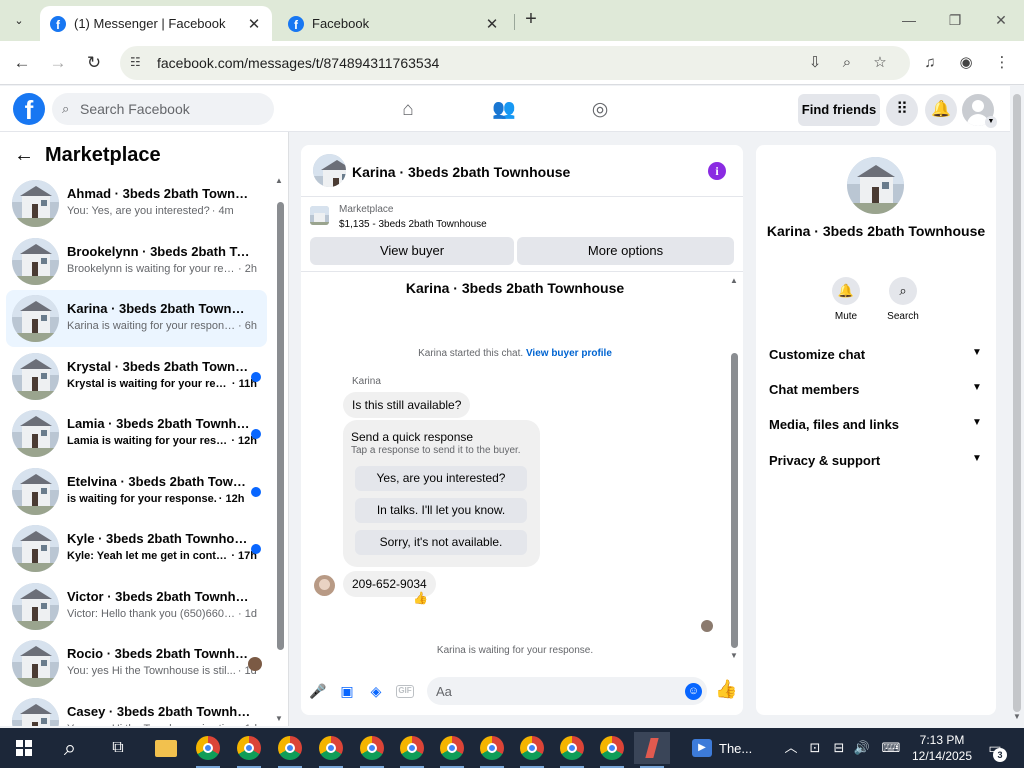  I want to click on restore-button: ❐, so click(955, 20).